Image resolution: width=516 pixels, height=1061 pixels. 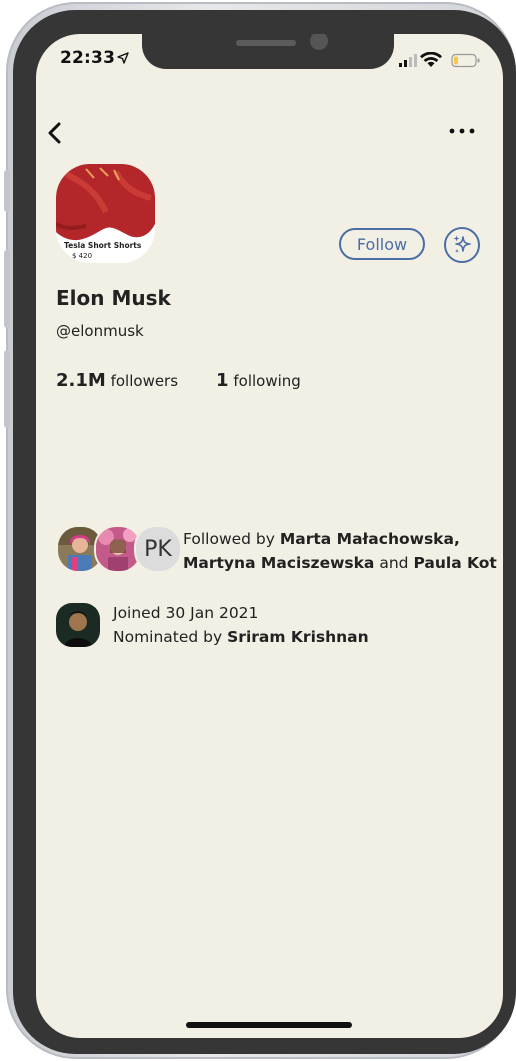 I want to click on camera, so click(x=319, y=42).